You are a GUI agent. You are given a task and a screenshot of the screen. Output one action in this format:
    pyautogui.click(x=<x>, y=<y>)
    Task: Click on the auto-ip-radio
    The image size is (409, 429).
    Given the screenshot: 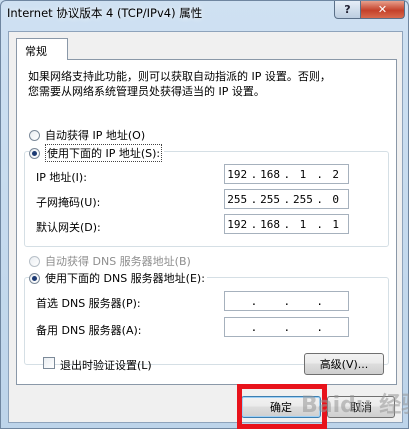 What is the action you would take?
    pyautogui.click(x=34, y=135)
    